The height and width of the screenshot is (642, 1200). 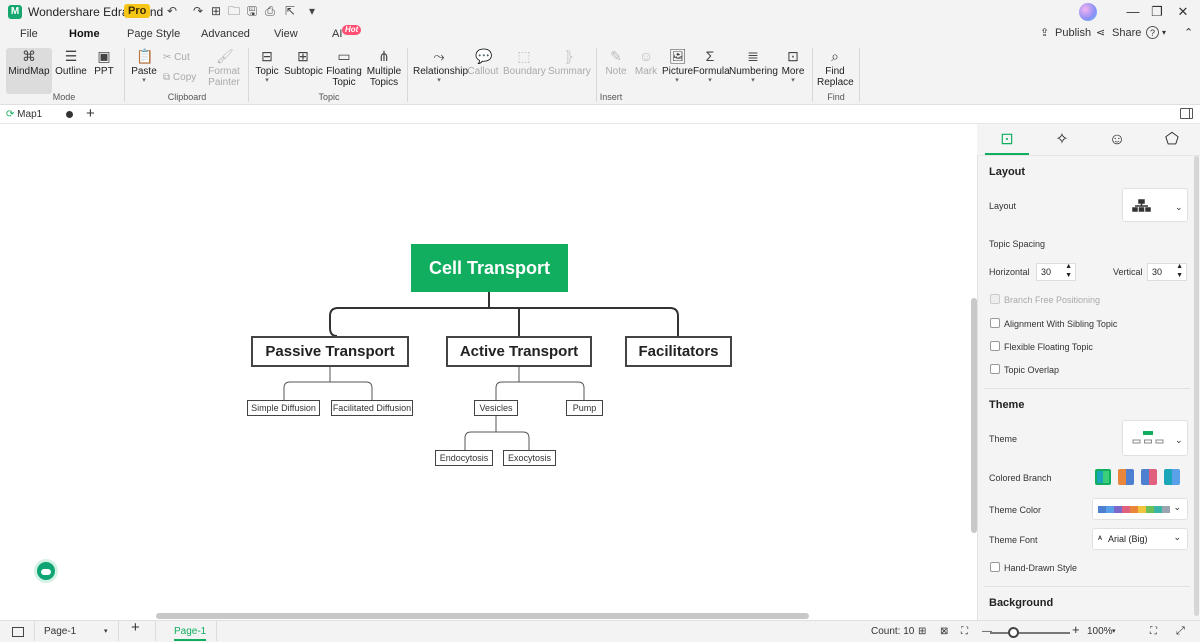 What do you see at coordinates (1140, 509) in the screenshot?
I see `theme-color-select: ⌄` at bounding box center [1140, 509].